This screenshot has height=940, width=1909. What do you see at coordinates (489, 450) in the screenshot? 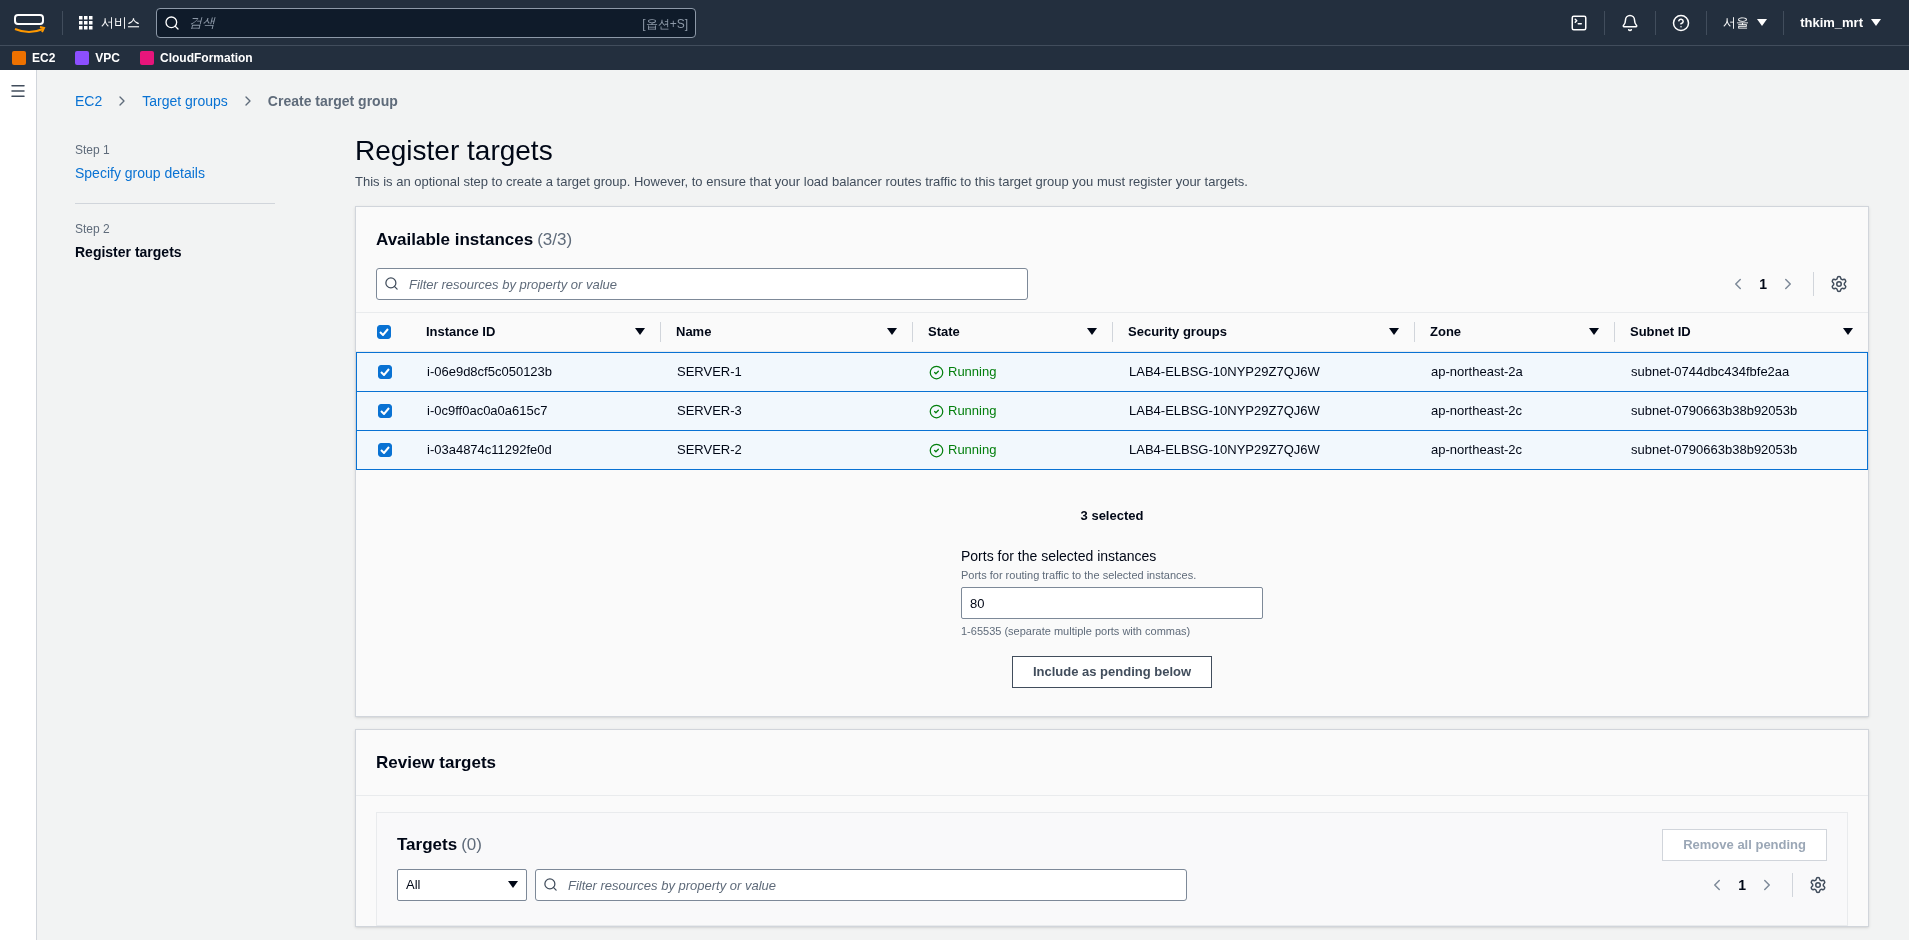
I see `table-cell-text: i-03a4874c11292fe0d` at bounding box center [489, 450].